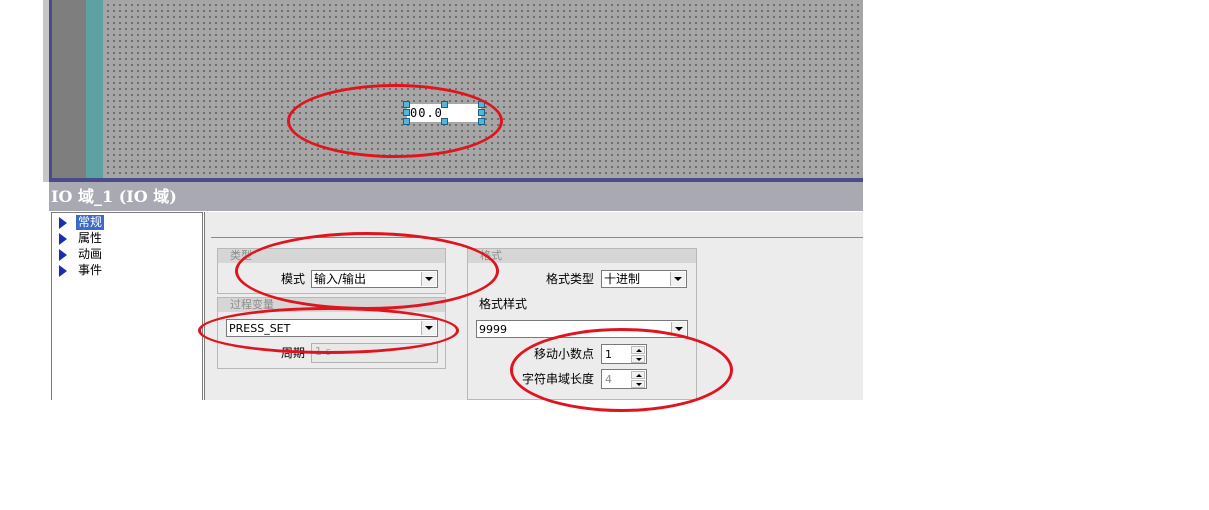  Describe the element at coordinates (328, 330) in the screenshot. I see `annotation-ellipse-process-tag` at that location.